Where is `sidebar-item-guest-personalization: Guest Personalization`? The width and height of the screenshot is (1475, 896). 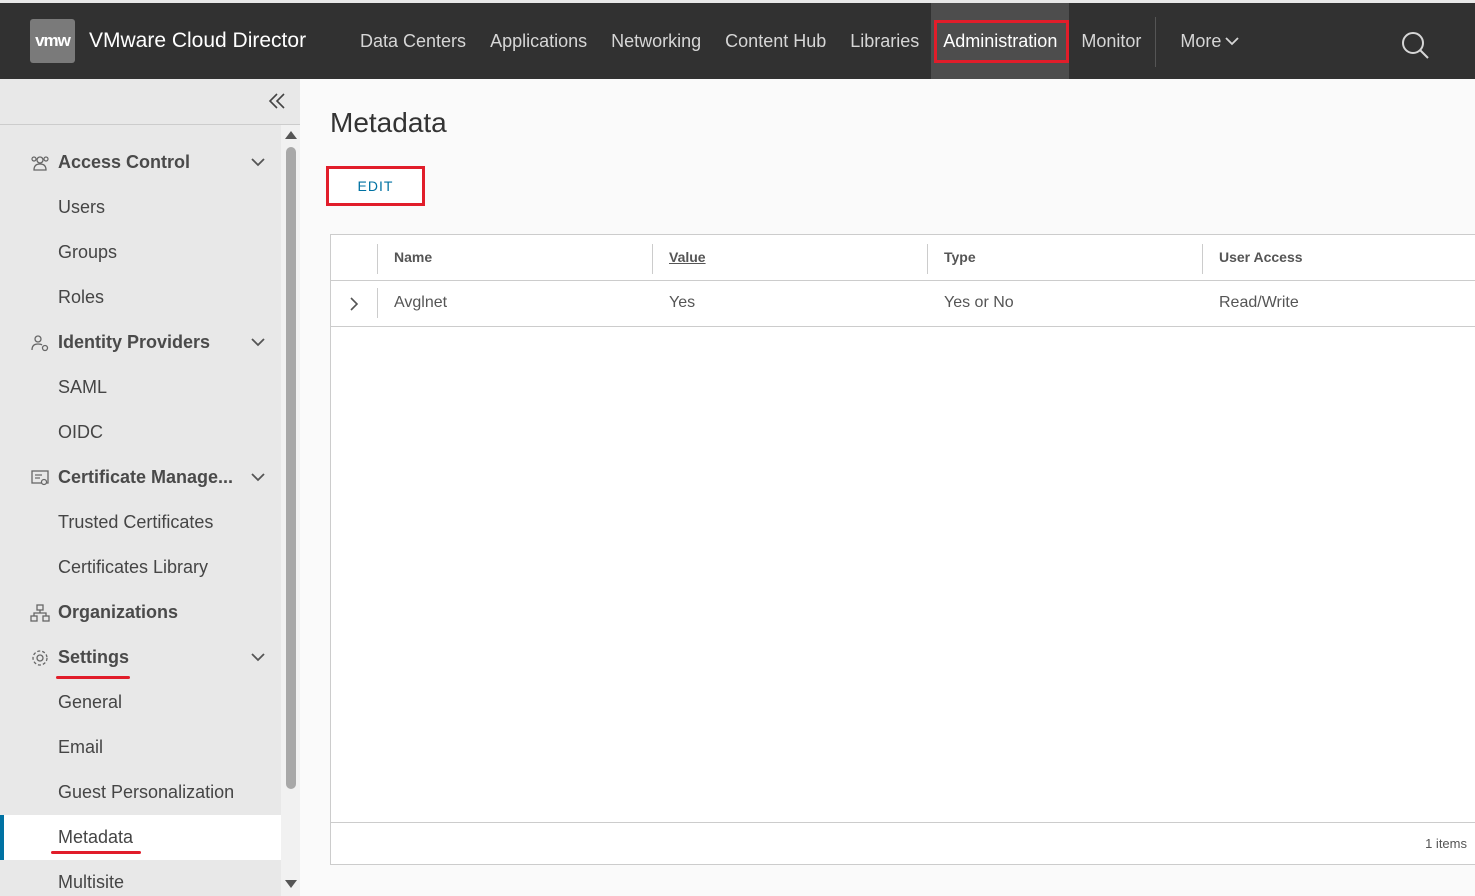
sidebar-item-guest-personalization: Guest Personalization is located at coordinates (140, 792).